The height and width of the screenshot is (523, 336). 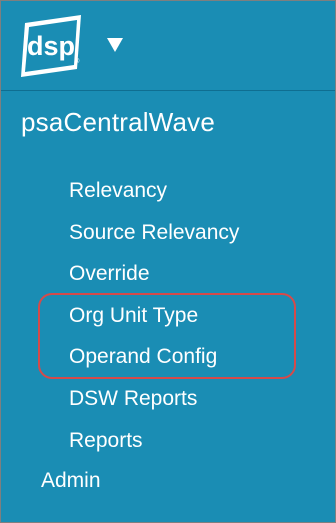 I want to click on nav-item-relevancy: Relevancy, so click(x=118, y=191).